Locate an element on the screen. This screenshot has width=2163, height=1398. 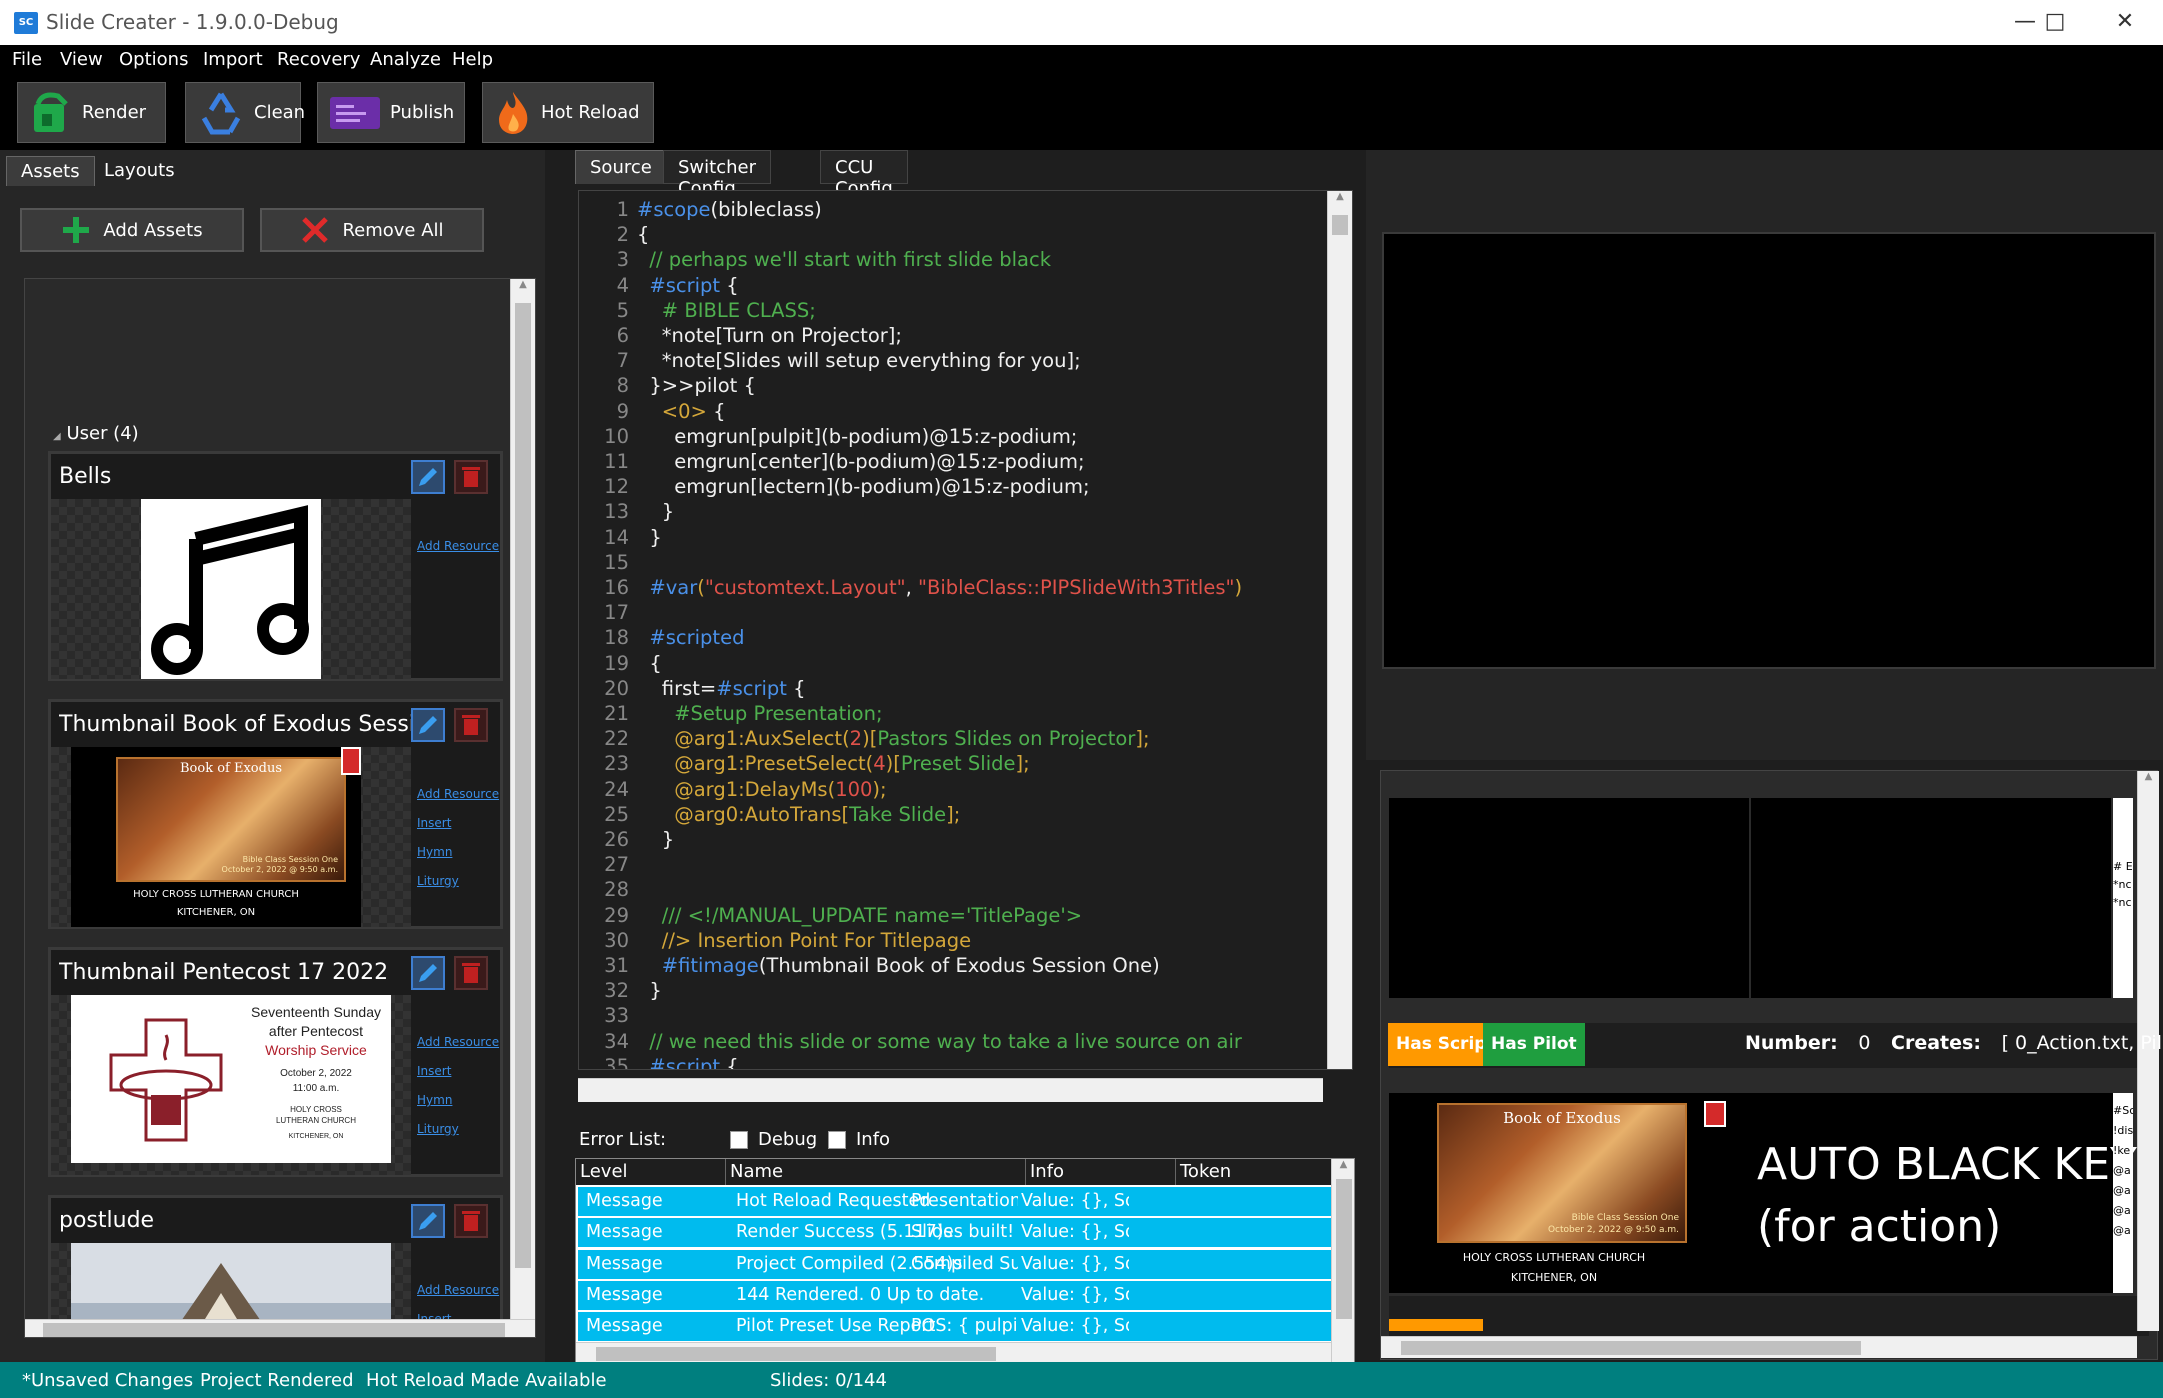
line-number: 18 is located at coordinates (616, 638).